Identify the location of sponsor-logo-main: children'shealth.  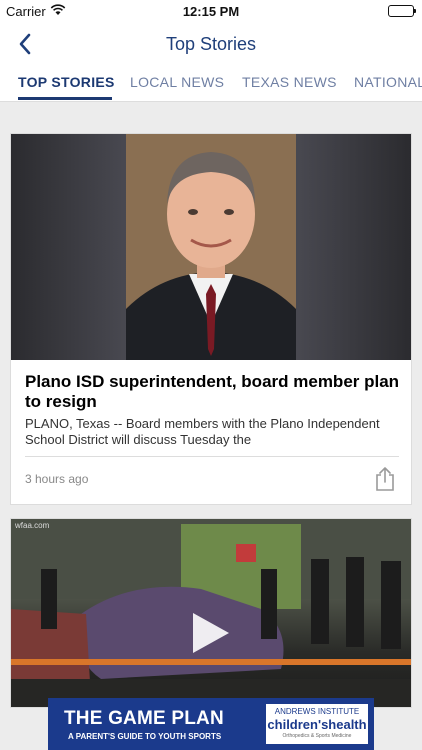
(317, 724).